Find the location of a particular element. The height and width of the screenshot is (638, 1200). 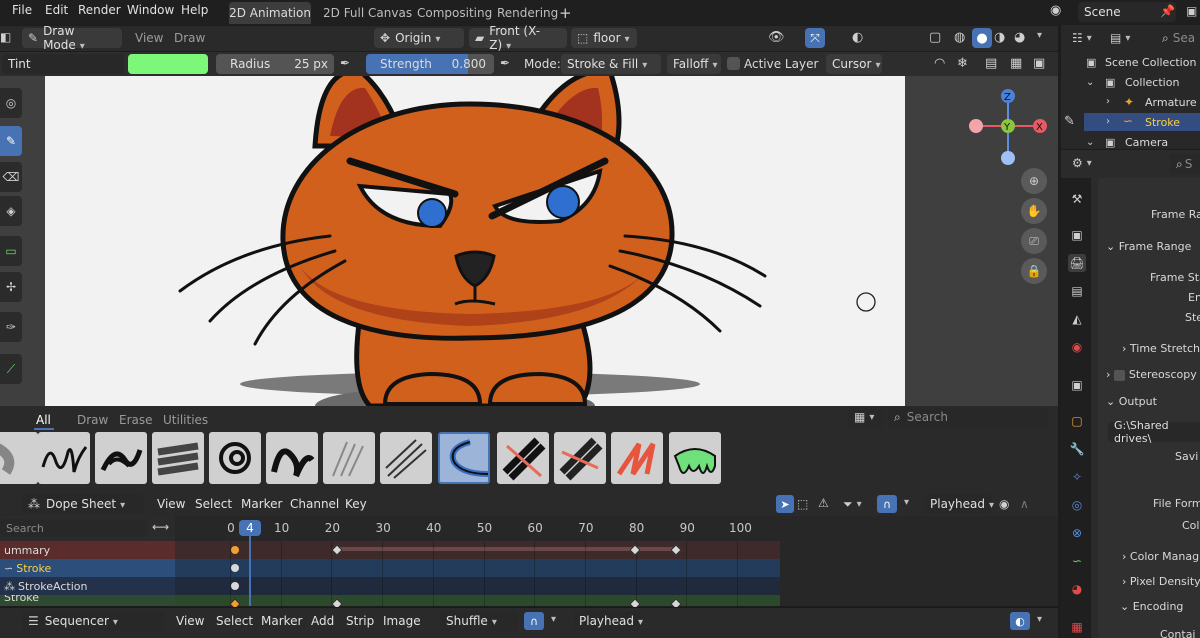

object-tab-icon: ▢ is located at coordinates (1077, 421).